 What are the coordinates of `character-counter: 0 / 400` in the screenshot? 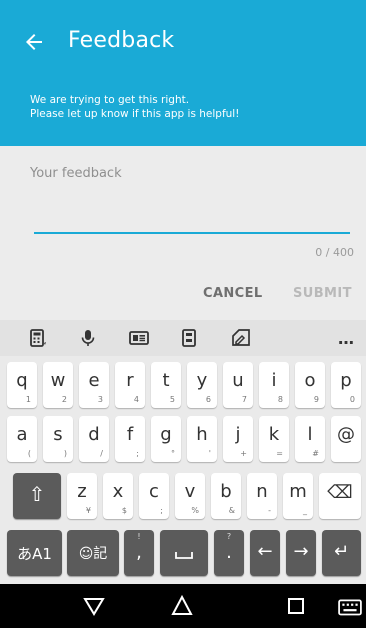 It's located at (334, 252).